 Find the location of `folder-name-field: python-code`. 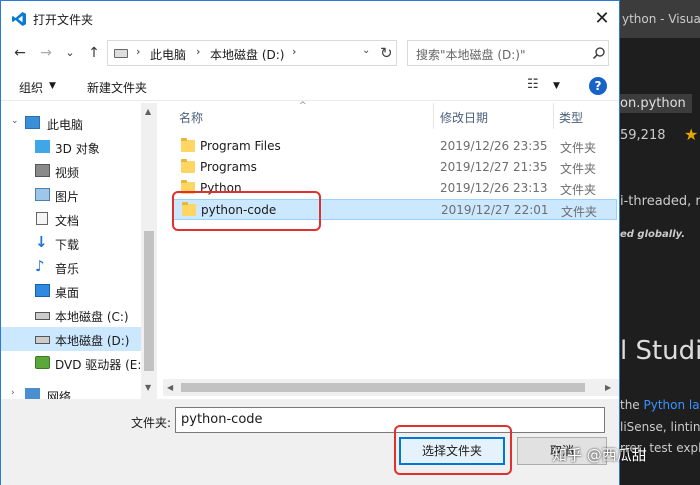

folder-name-field: python-code is located at coordinates (390, 420).